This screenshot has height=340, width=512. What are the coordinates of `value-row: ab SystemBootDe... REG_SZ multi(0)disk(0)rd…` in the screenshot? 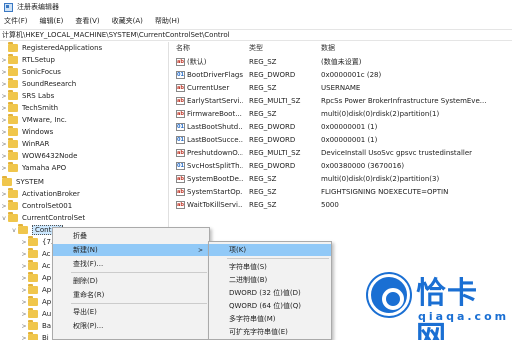 It's located at (341, 179).